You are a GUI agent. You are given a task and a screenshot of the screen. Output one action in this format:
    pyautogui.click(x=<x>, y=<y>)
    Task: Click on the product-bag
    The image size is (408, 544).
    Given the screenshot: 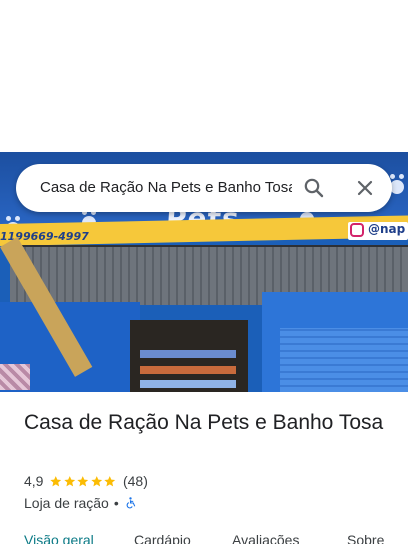 What is the action you would take?
    pyautogui.click(x=15, y=377)
    